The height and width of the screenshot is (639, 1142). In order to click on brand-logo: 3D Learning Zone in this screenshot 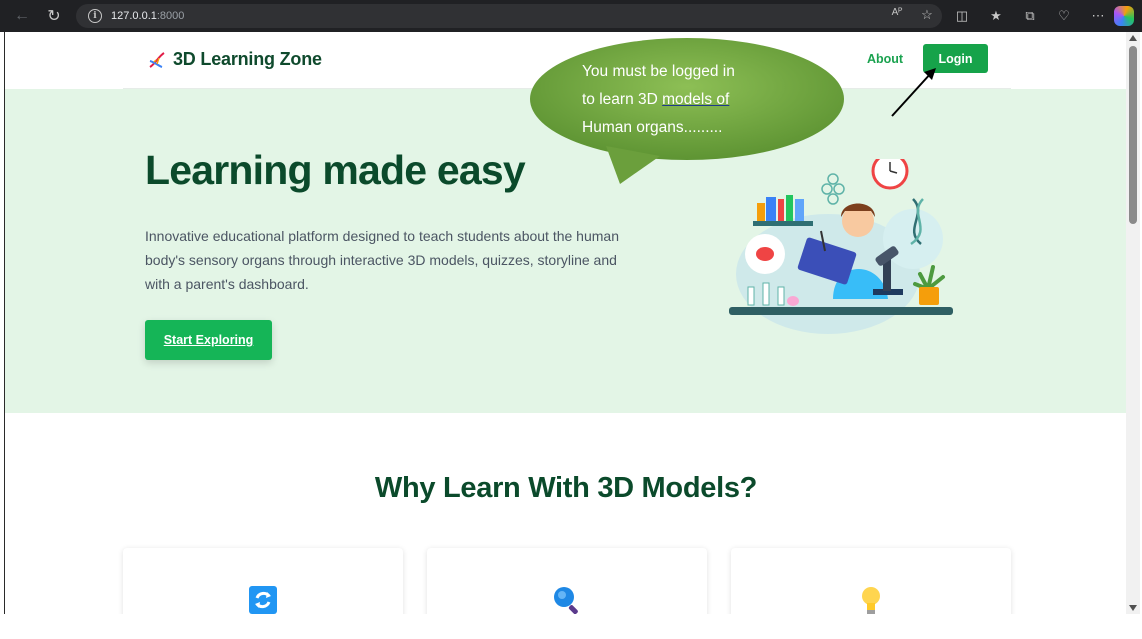, I will do `click(234, 59)`.